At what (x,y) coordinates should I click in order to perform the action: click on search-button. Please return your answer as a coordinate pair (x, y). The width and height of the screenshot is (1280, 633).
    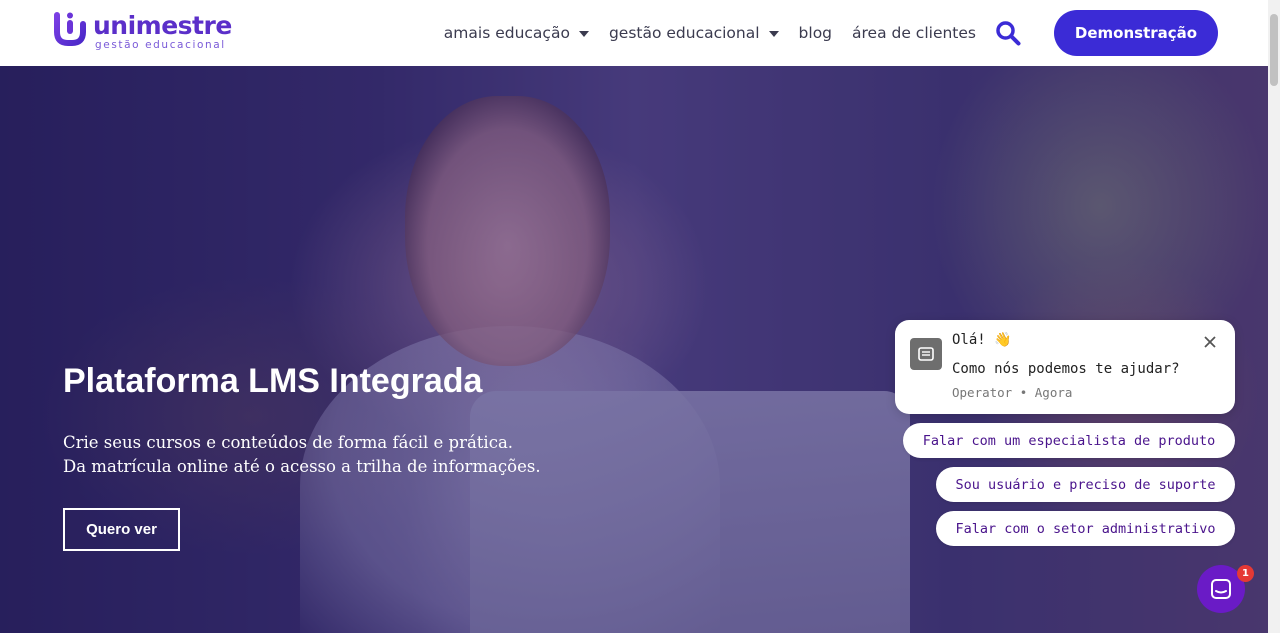
    Looking at the image, I should click on (1008, 33).